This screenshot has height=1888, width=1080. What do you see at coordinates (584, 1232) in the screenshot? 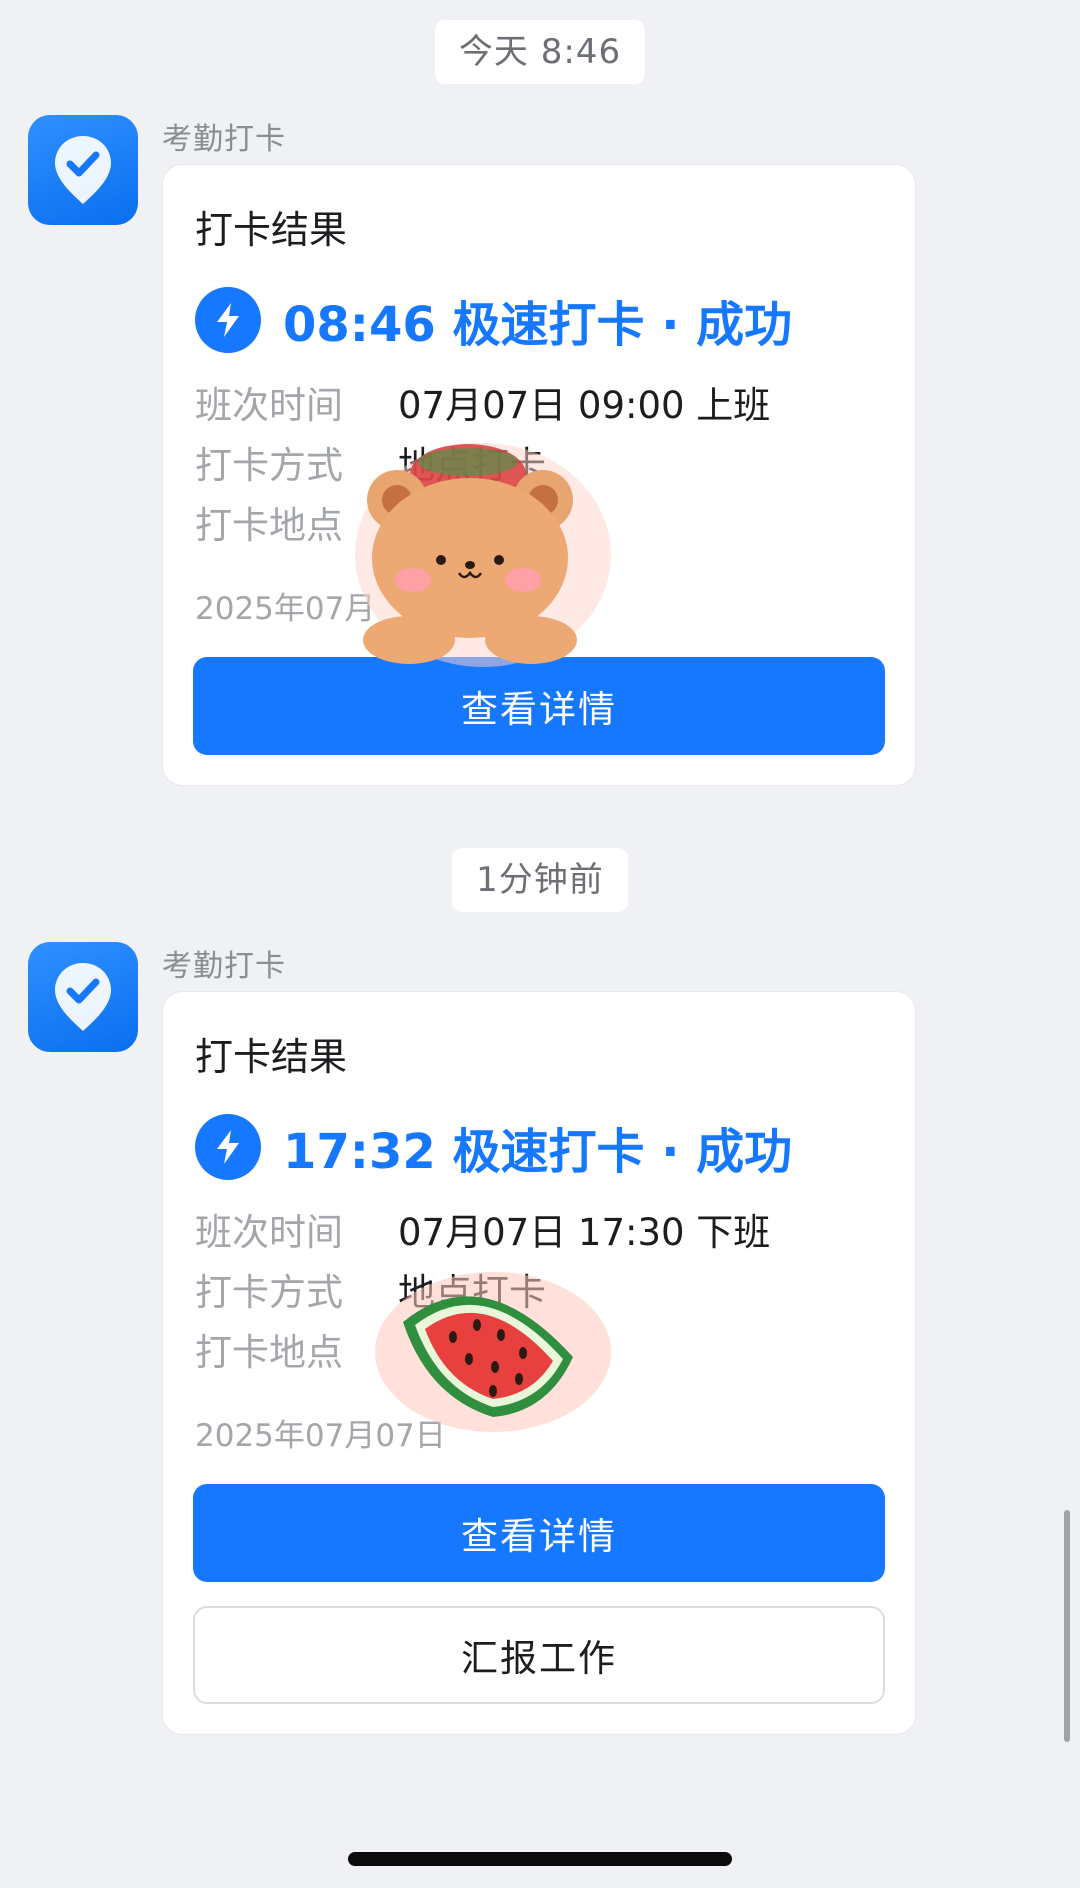
I see `shift-time-value: 07月07日 17:30 下班` at bounding box center [584, 1232].